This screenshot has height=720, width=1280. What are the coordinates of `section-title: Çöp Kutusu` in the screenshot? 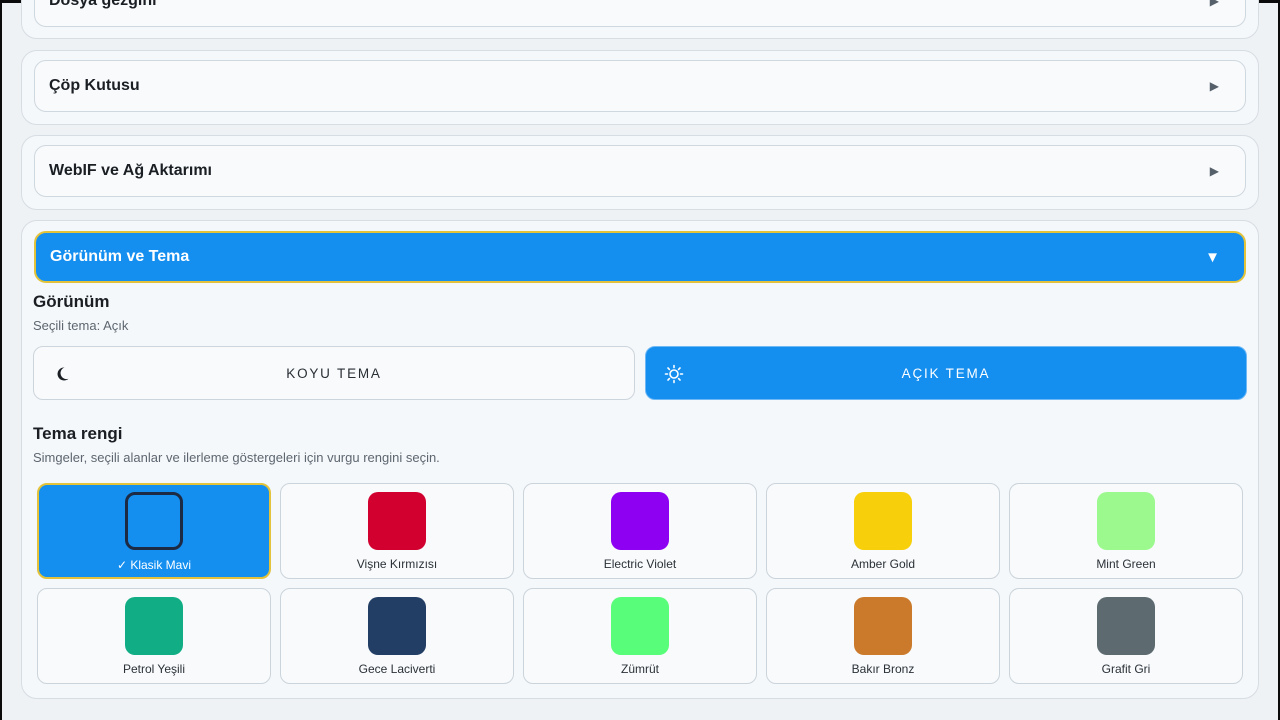 It's located at (94, 85).